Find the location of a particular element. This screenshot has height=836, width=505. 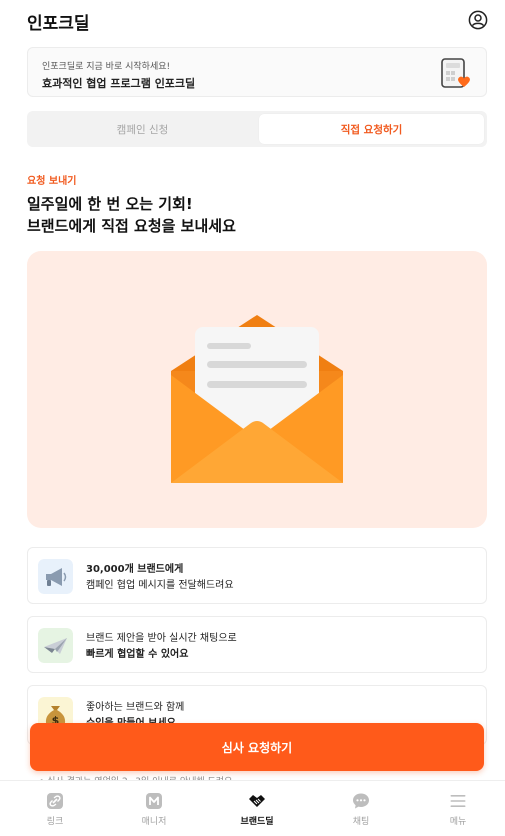

nav-item-manager: 매니저 is located at coordinates (154, 808).